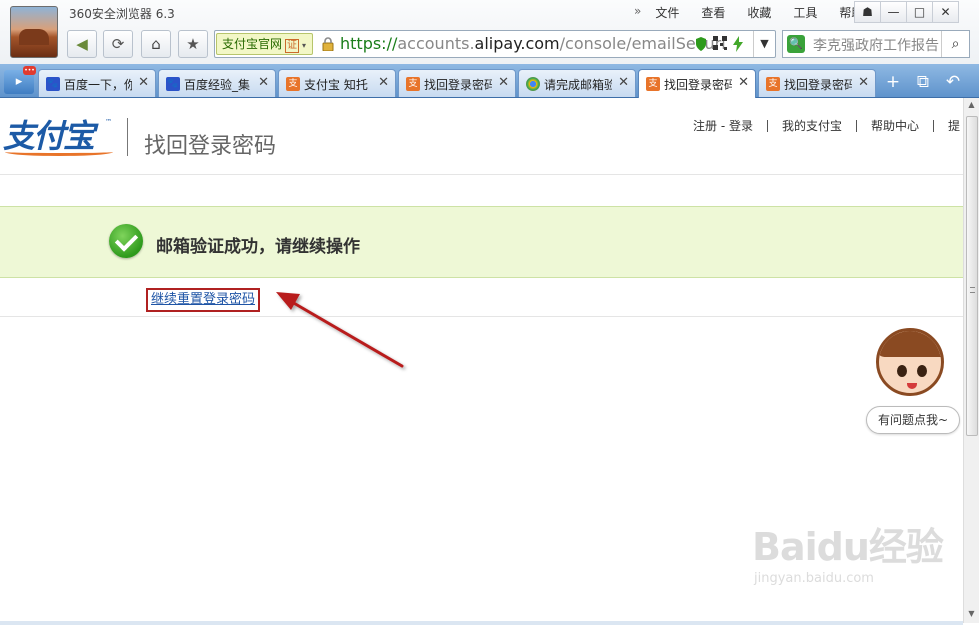 This screenshot has height=625, width=979. I want to click on tab-list-icon: ⧉, so click(923, 82).